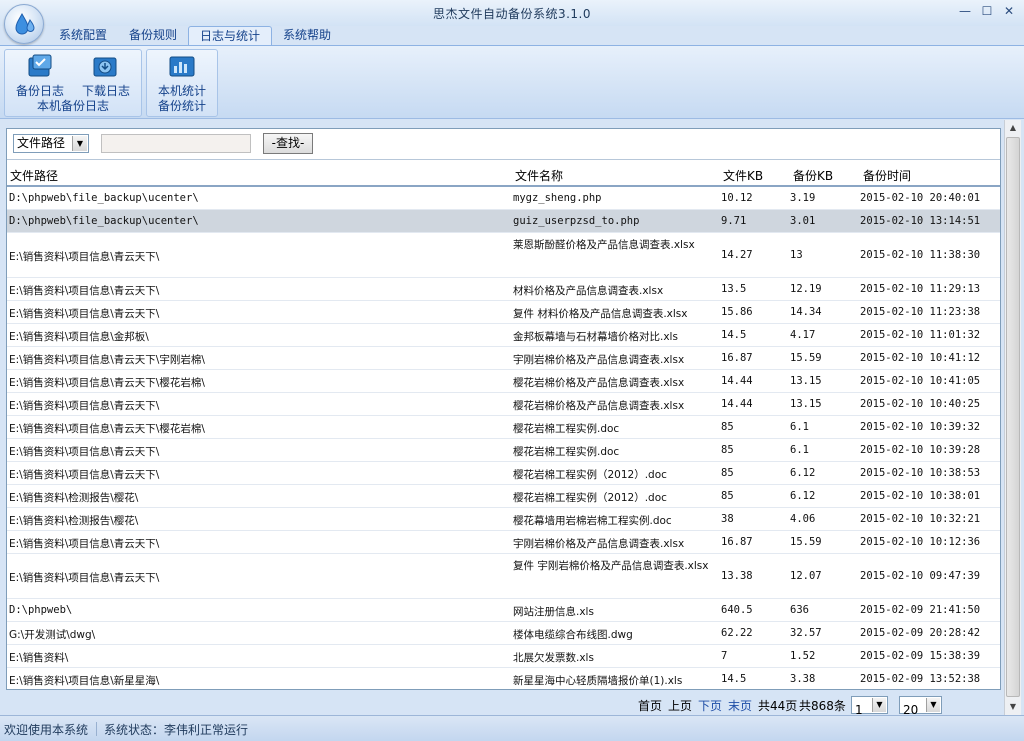  What do you see at coordinates (230, 36) in the screenshot?
I see `tab-logs-stats: 日志与统计` at bounding box center [230, 36].